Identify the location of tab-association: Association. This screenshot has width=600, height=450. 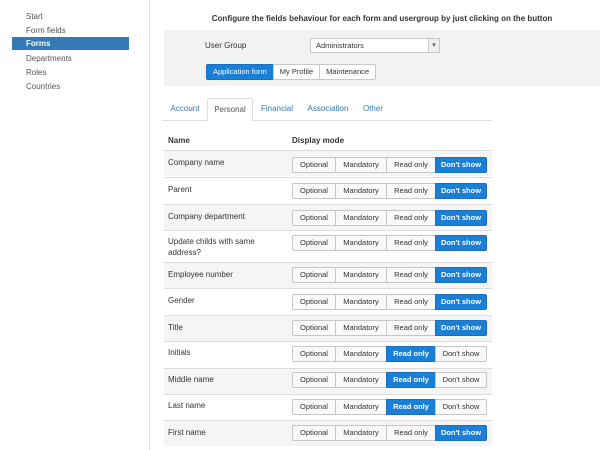
(328, 109).